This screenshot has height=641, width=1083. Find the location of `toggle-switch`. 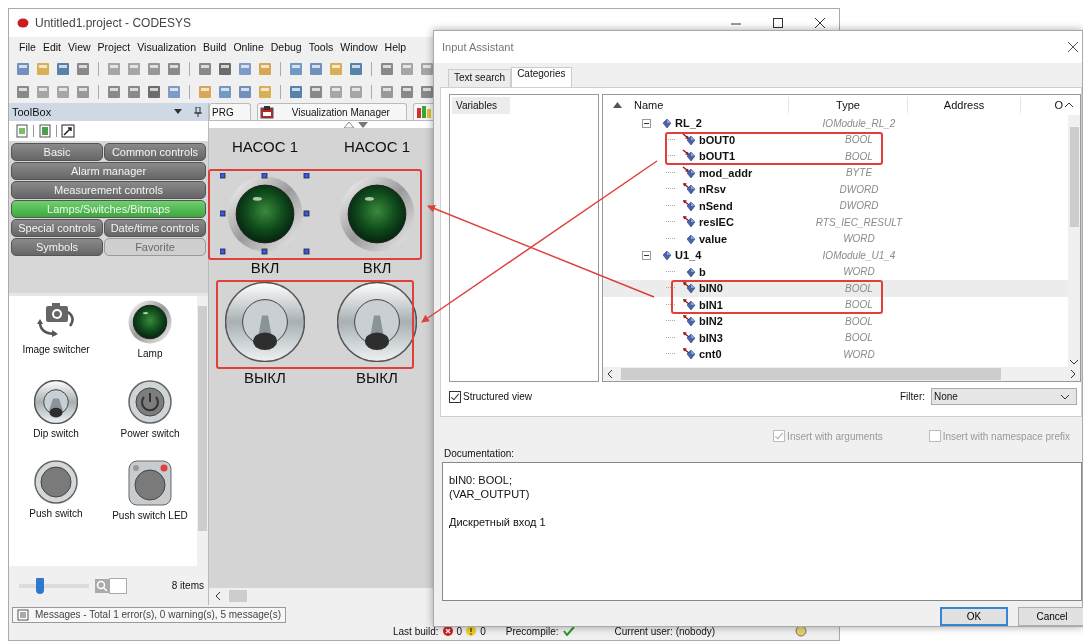

toggle-switch is located at coordinates (377, 322).